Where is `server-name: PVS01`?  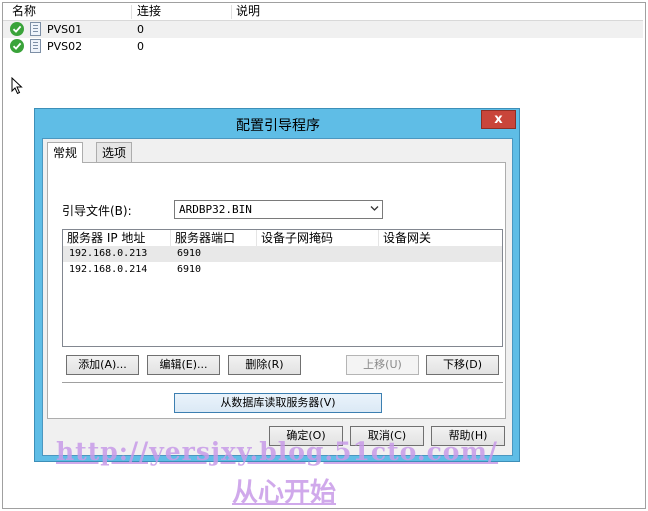 server-name: PVS01 is located at coordinates (65, 29).